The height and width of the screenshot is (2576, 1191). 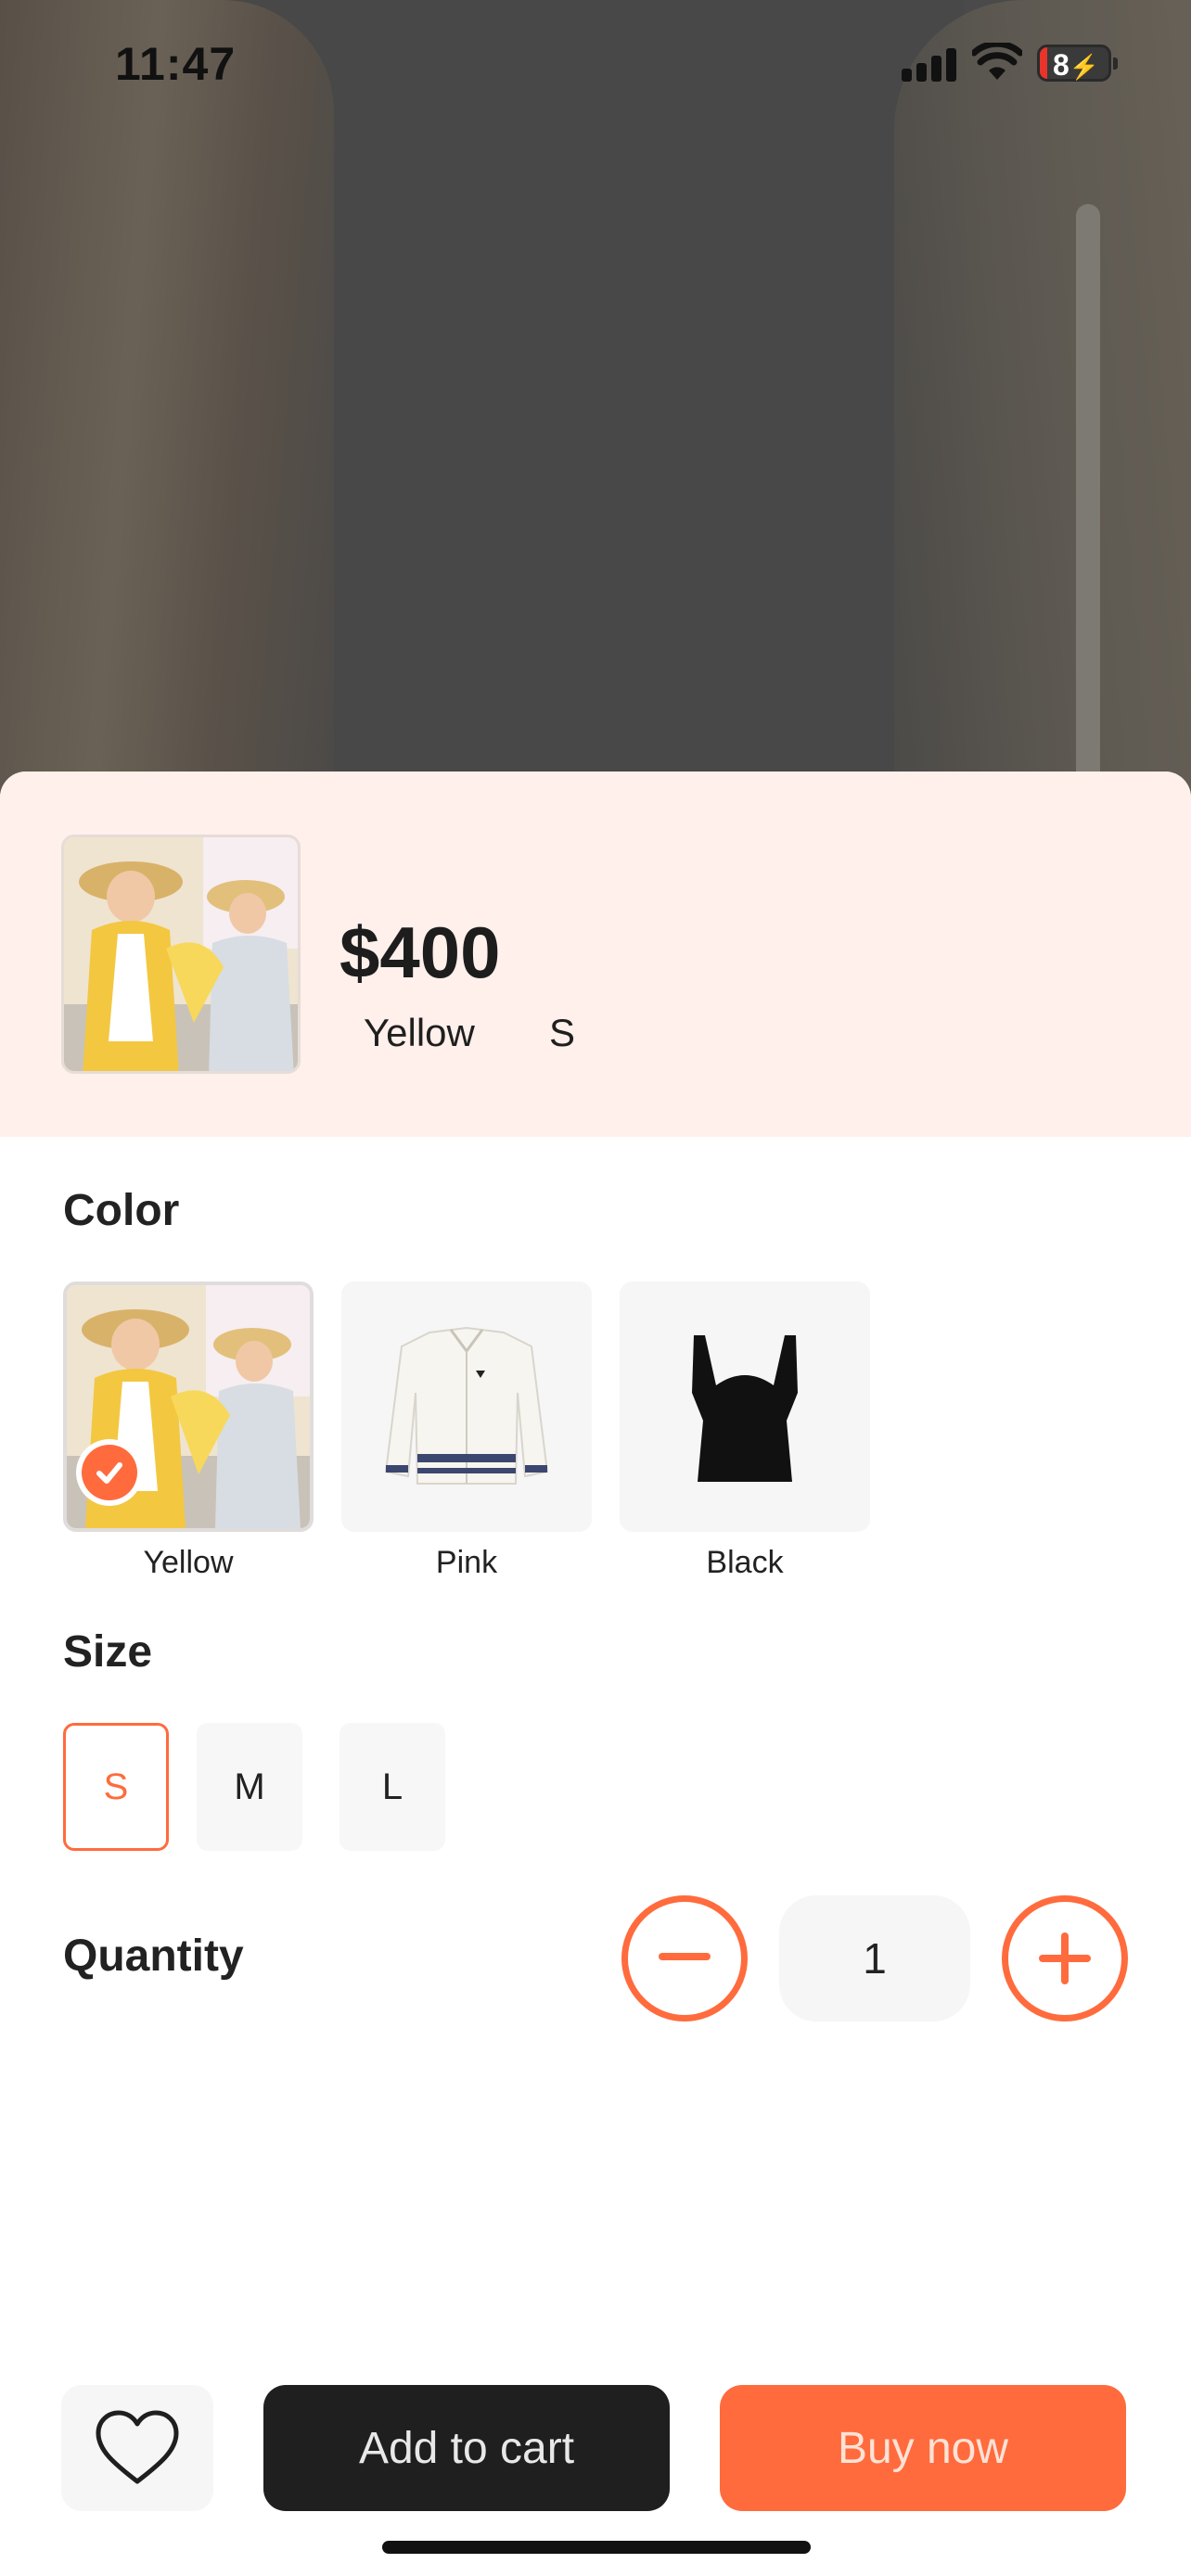 What do you see at coordinates (420, 952) in the screenshot?
I see `product-price: $400` at bounding box center [420, 952].